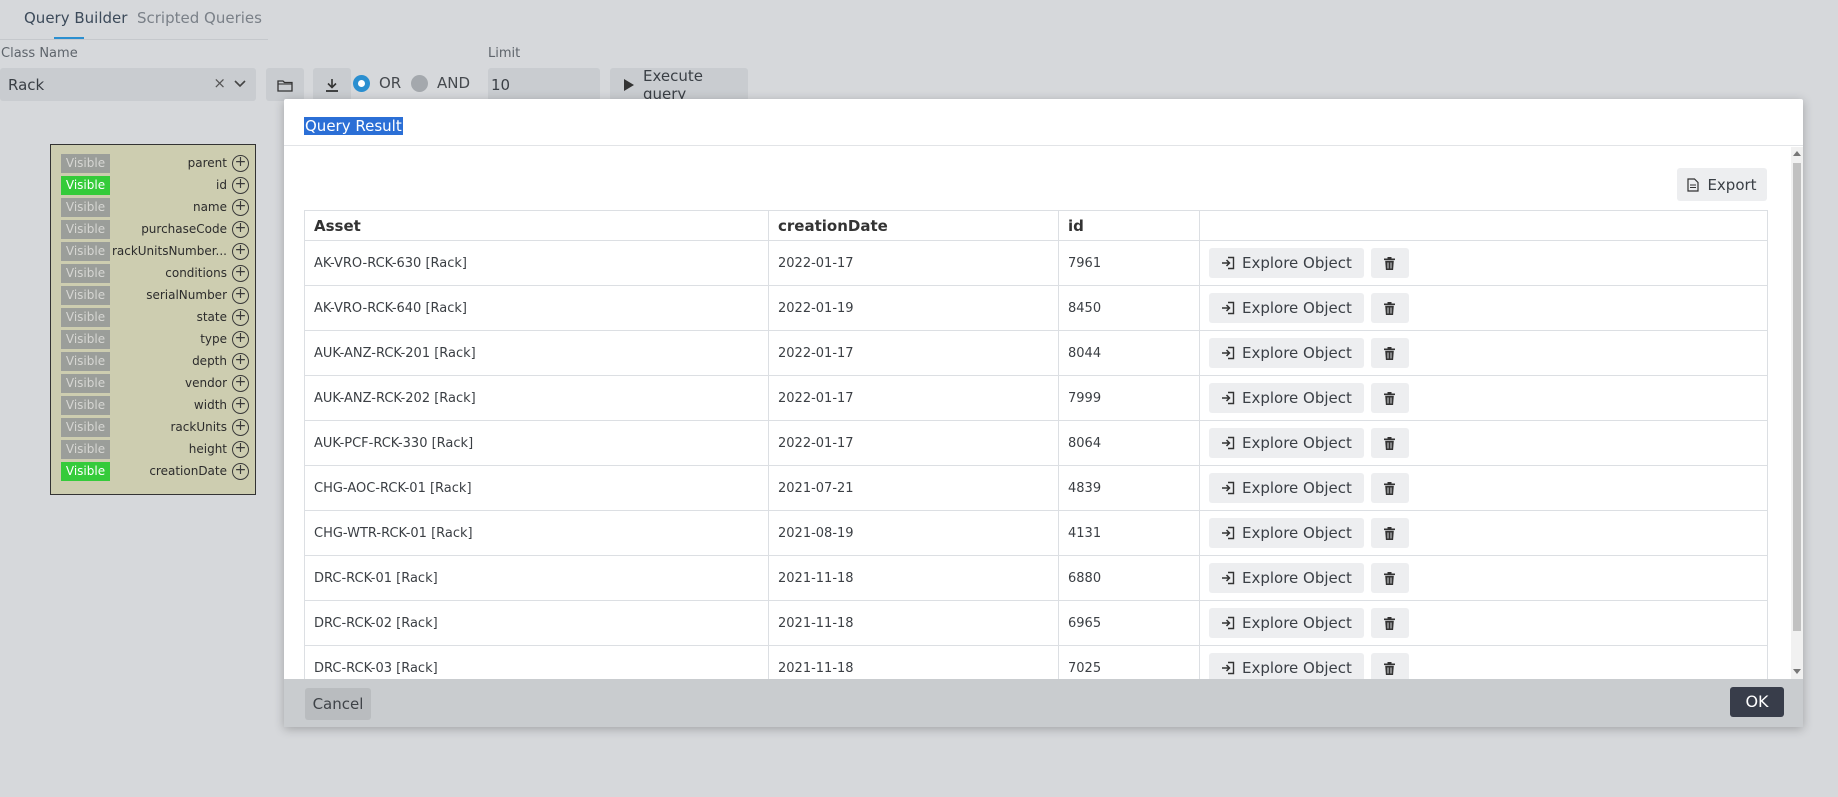  Describe the element at coordinates (377, 83) in the screenshot. I see `or-radio: OR` at that location.